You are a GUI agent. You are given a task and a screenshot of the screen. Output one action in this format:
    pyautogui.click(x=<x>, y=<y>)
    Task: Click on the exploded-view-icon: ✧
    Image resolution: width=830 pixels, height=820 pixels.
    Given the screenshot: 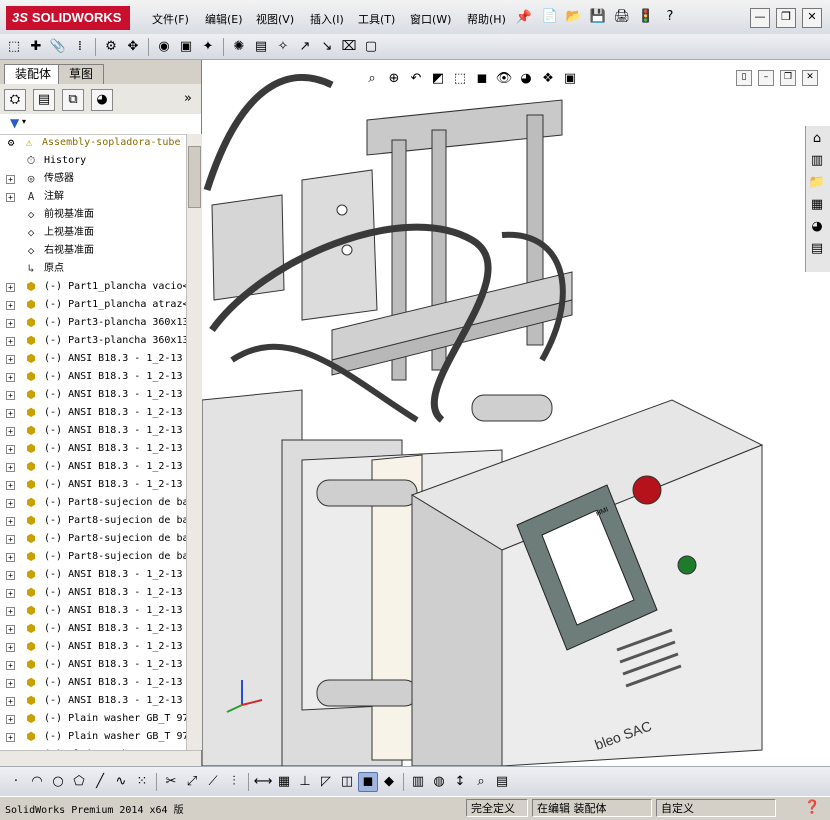 What is the action you would take?
    pyautogui.click(x=283, y=47)
    